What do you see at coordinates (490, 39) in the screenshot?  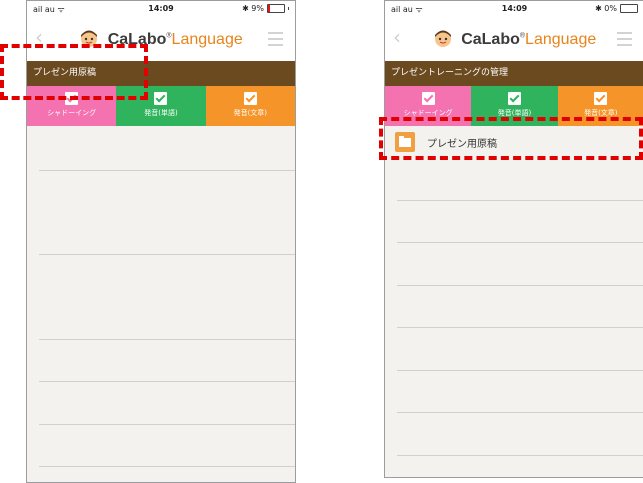 I see `brand-calabo: CaLabo` at bounding box center [490, 39].